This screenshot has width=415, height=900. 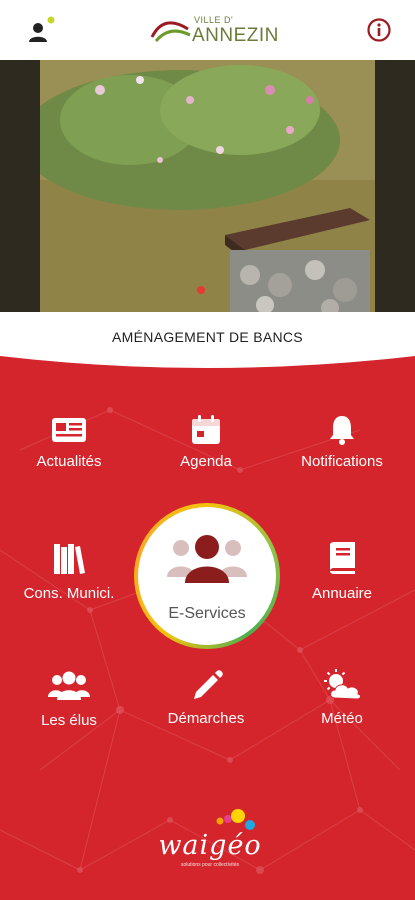 I want to click on city-logo: VILLE D' ANNEZIN, so click(x=214, y=30).